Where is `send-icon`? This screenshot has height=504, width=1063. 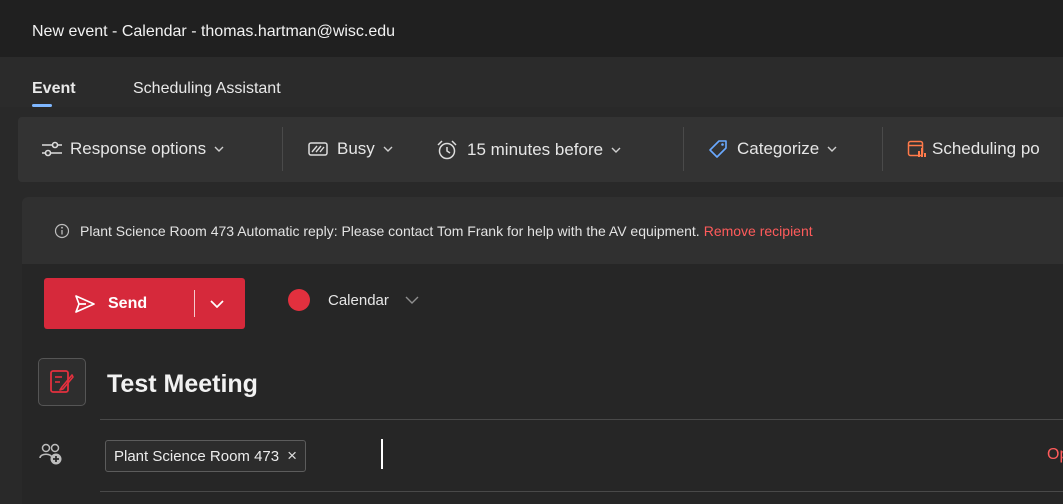 send-icon is located at coordinates (85, 303).